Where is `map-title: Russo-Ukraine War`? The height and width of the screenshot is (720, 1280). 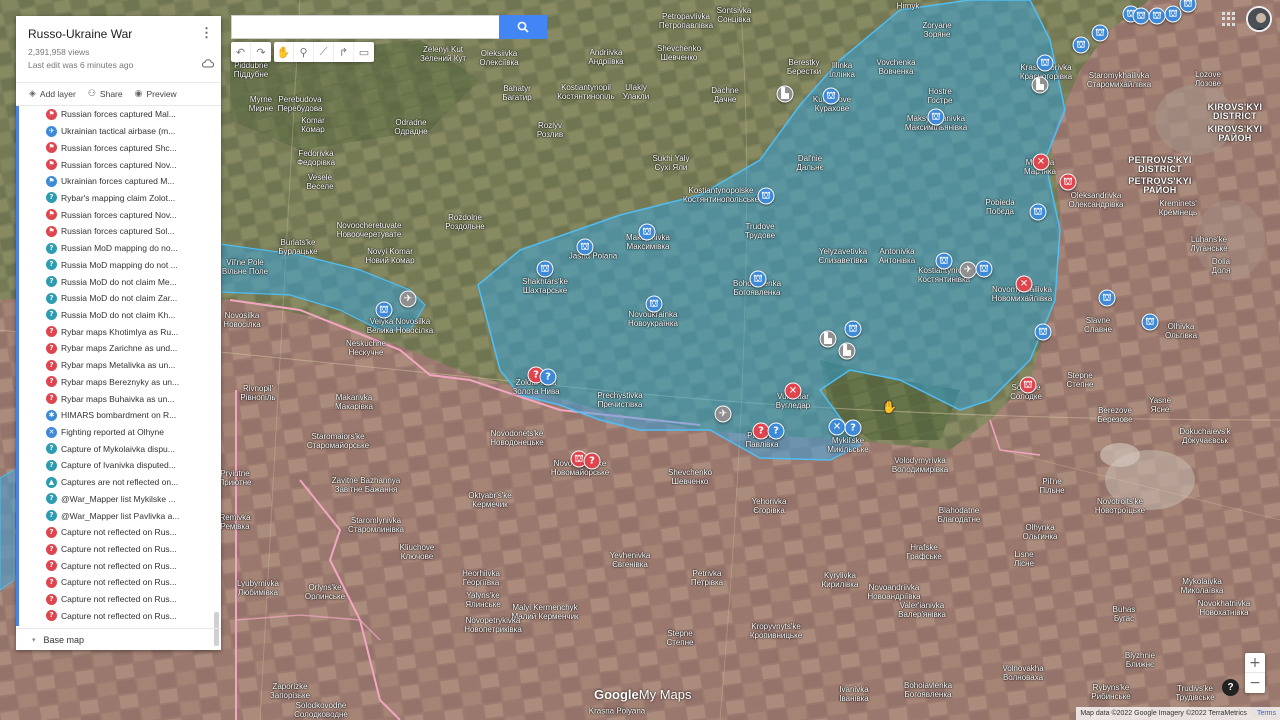 map-title: Russo-Ukraine War is located at coordinates (118, 34).